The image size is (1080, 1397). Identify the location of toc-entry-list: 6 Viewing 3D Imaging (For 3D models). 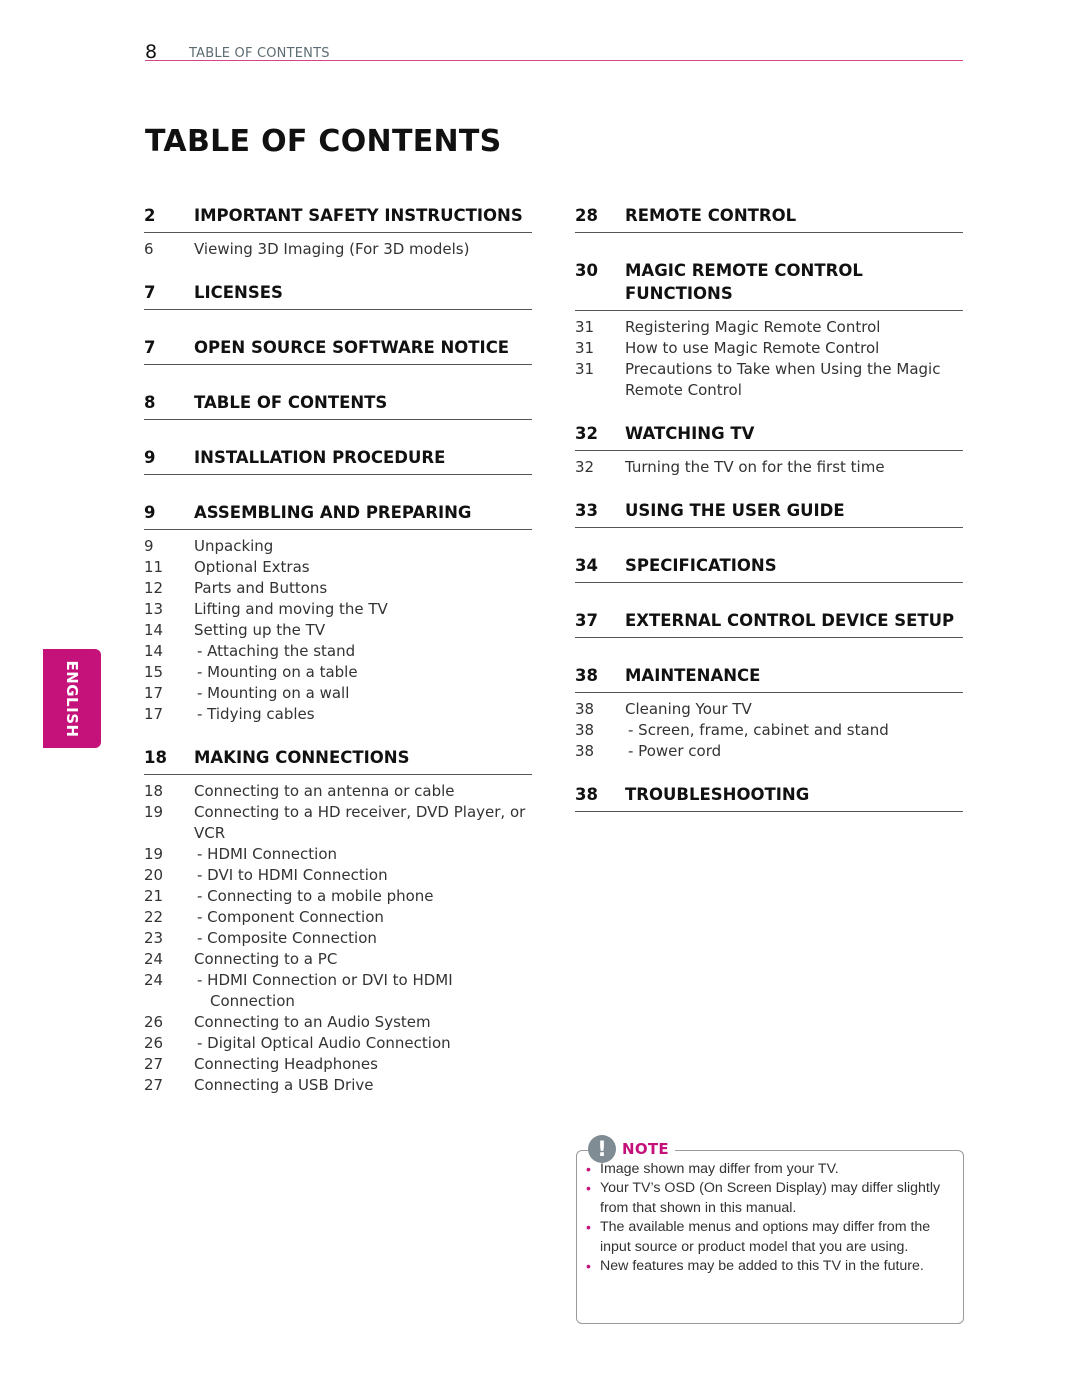
(338, 249).